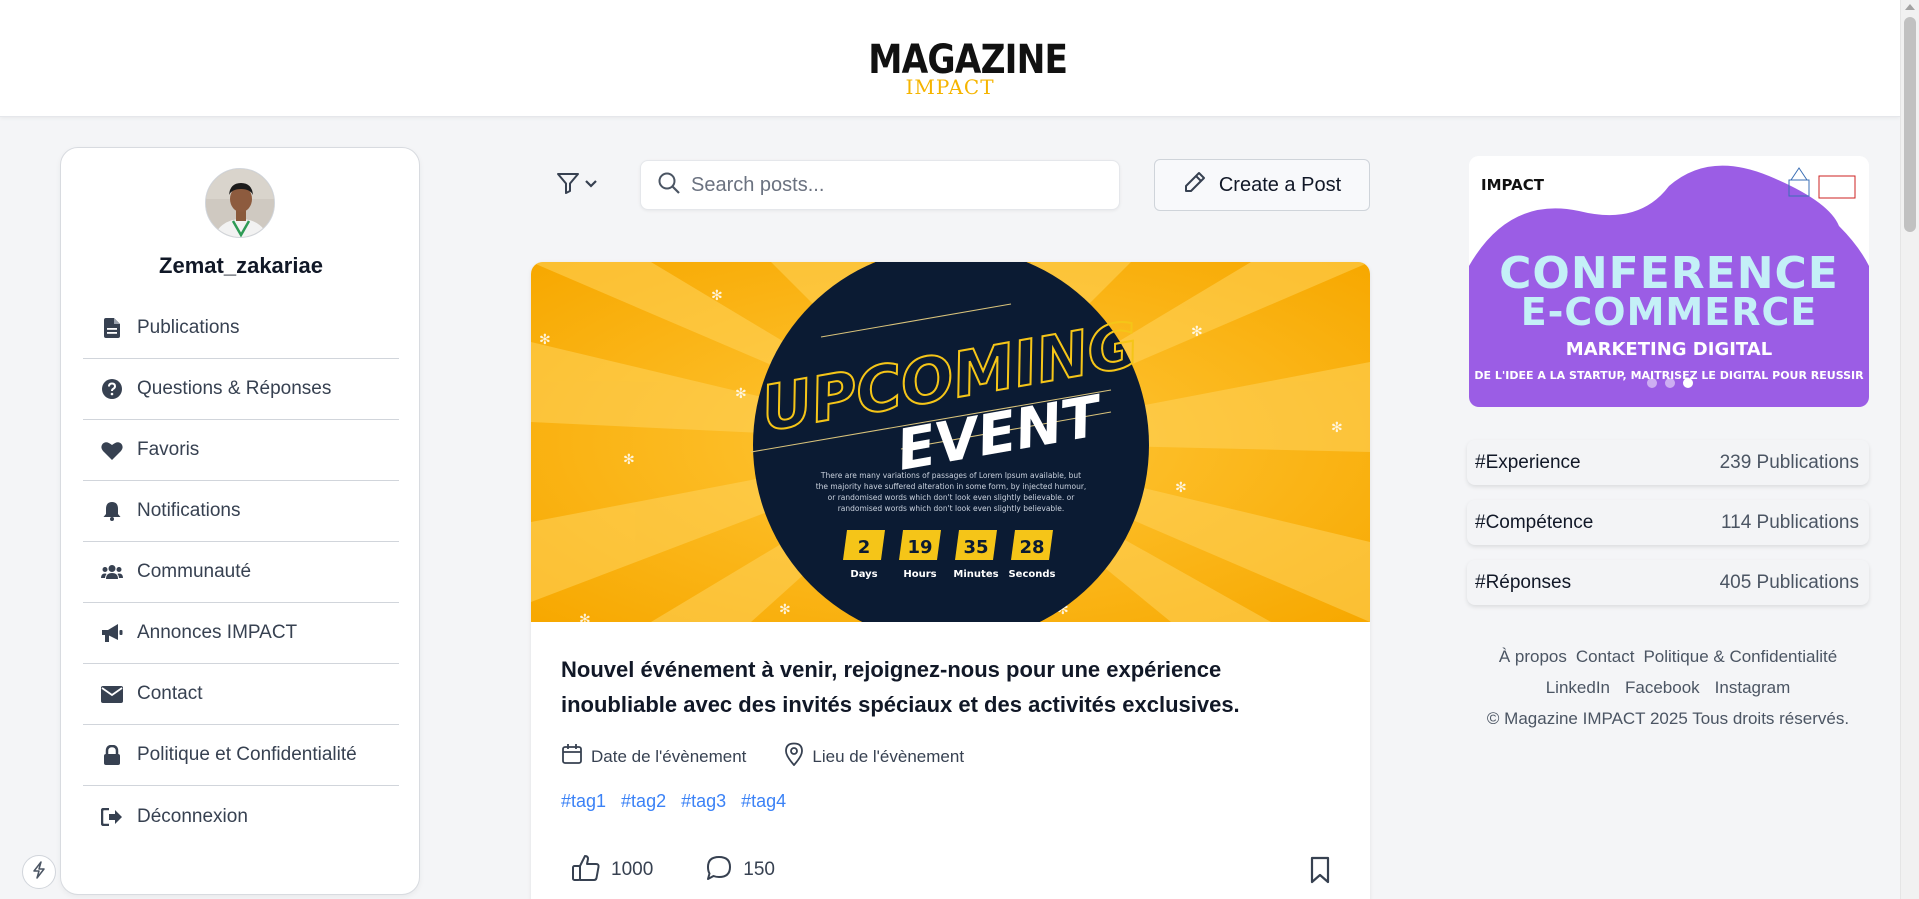  Describe the element at coordinates (961, 61) in the screenshot. I see `magazine-impact-logo: MAGAZINE IMPACT` at that location.